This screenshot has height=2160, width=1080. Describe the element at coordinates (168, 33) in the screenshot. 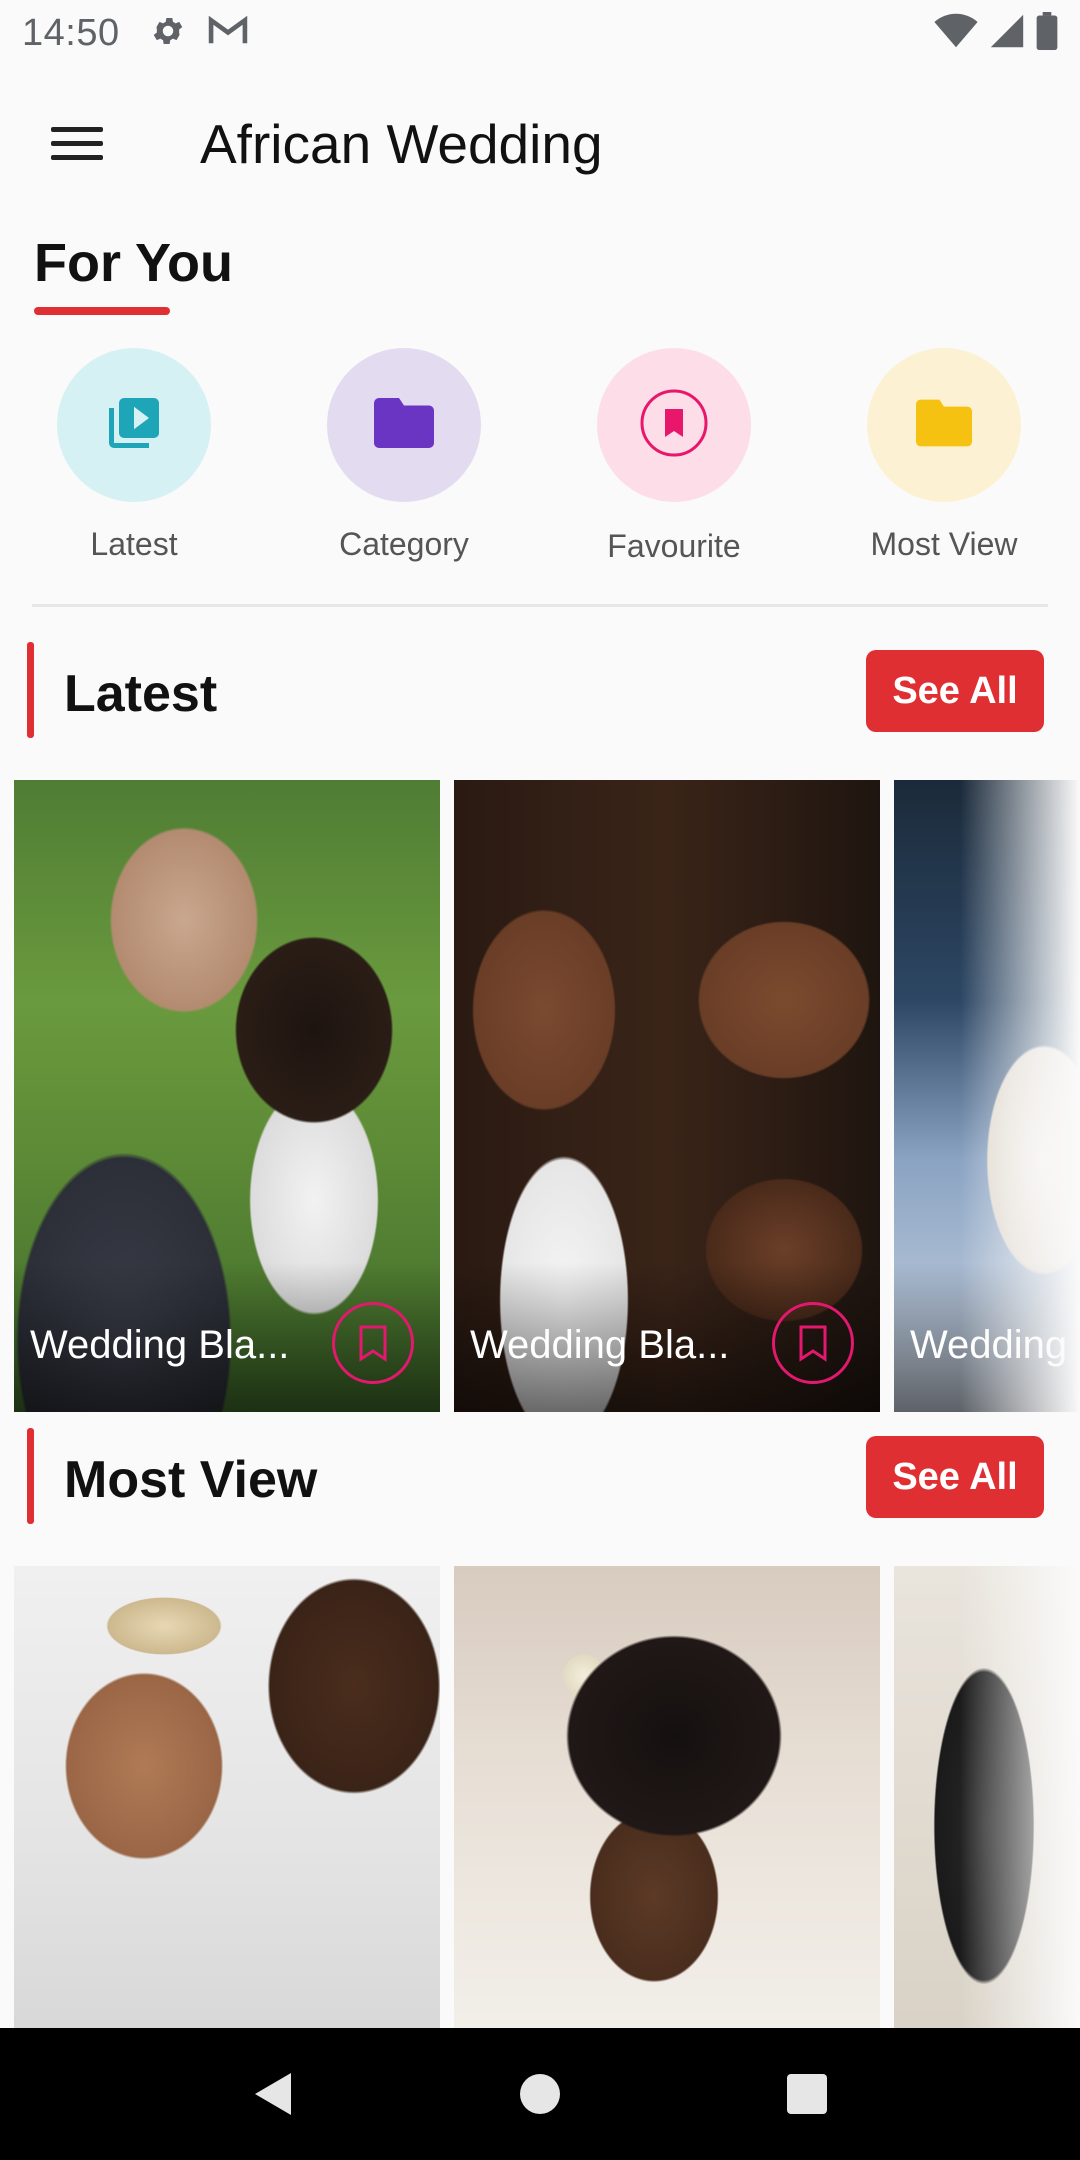

I see `gear-icon` at that location.